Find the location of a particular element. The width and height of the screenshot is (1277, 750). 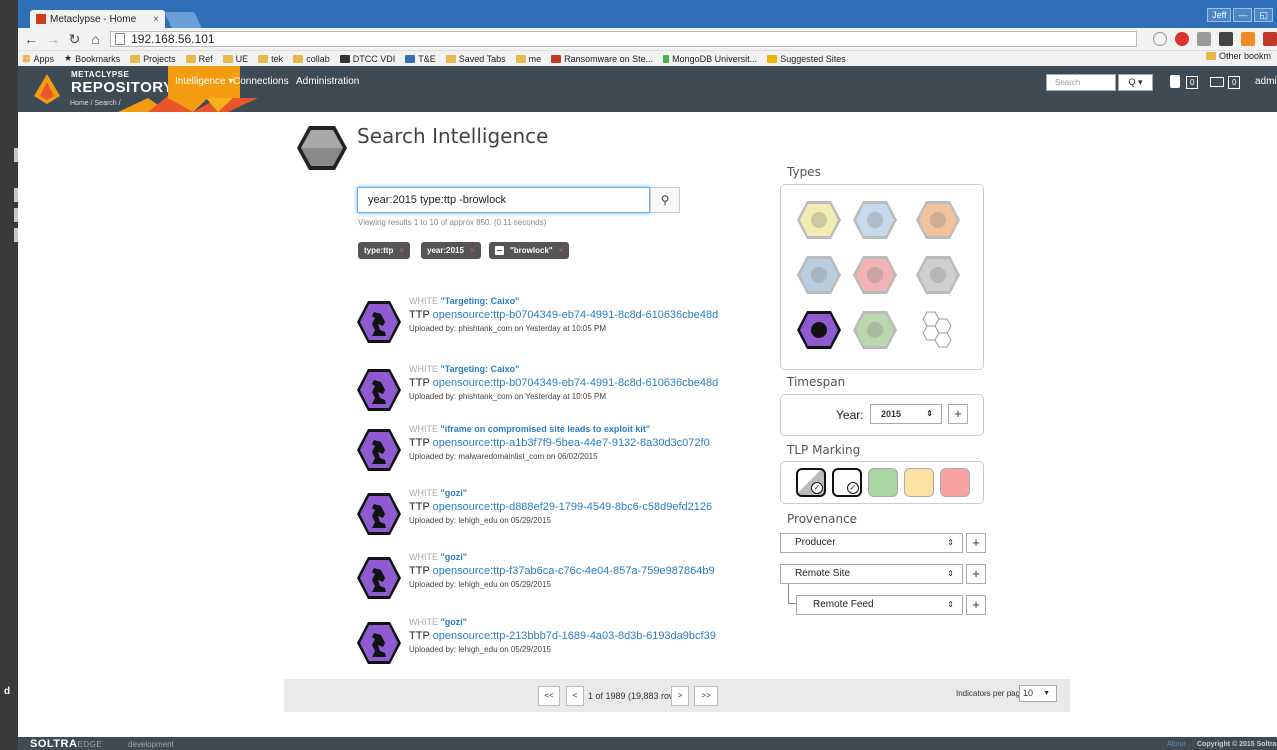

search-query-input: year:2015 type:ttp -browlock is located at coordinates (503, 200).